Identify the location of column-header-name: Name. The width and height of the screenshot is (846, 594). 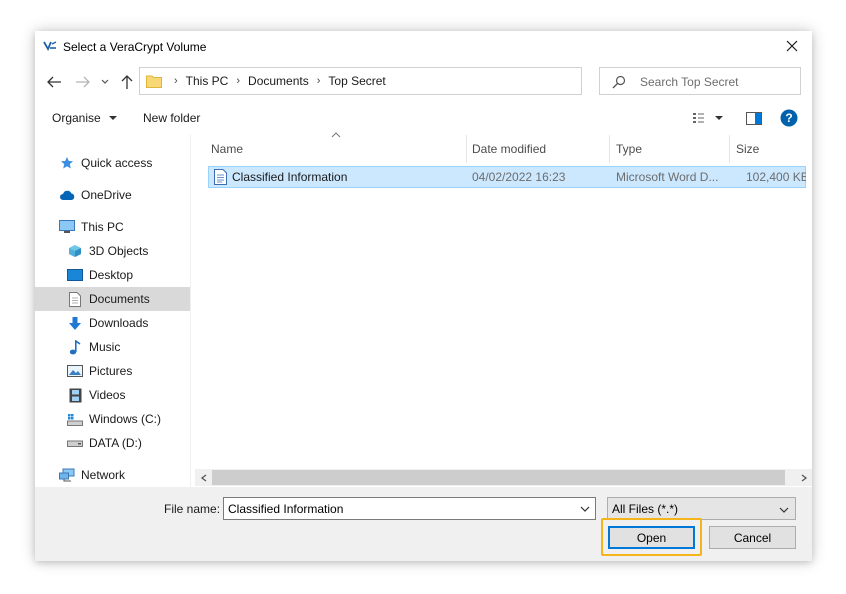
(336, 149).